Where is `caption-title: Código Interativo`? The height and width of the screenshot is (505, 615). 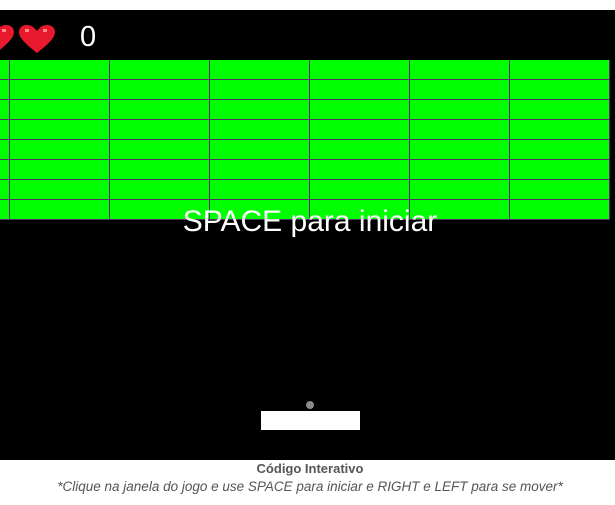 caption-title: Código Interativo is located at coordinates (310, 468).